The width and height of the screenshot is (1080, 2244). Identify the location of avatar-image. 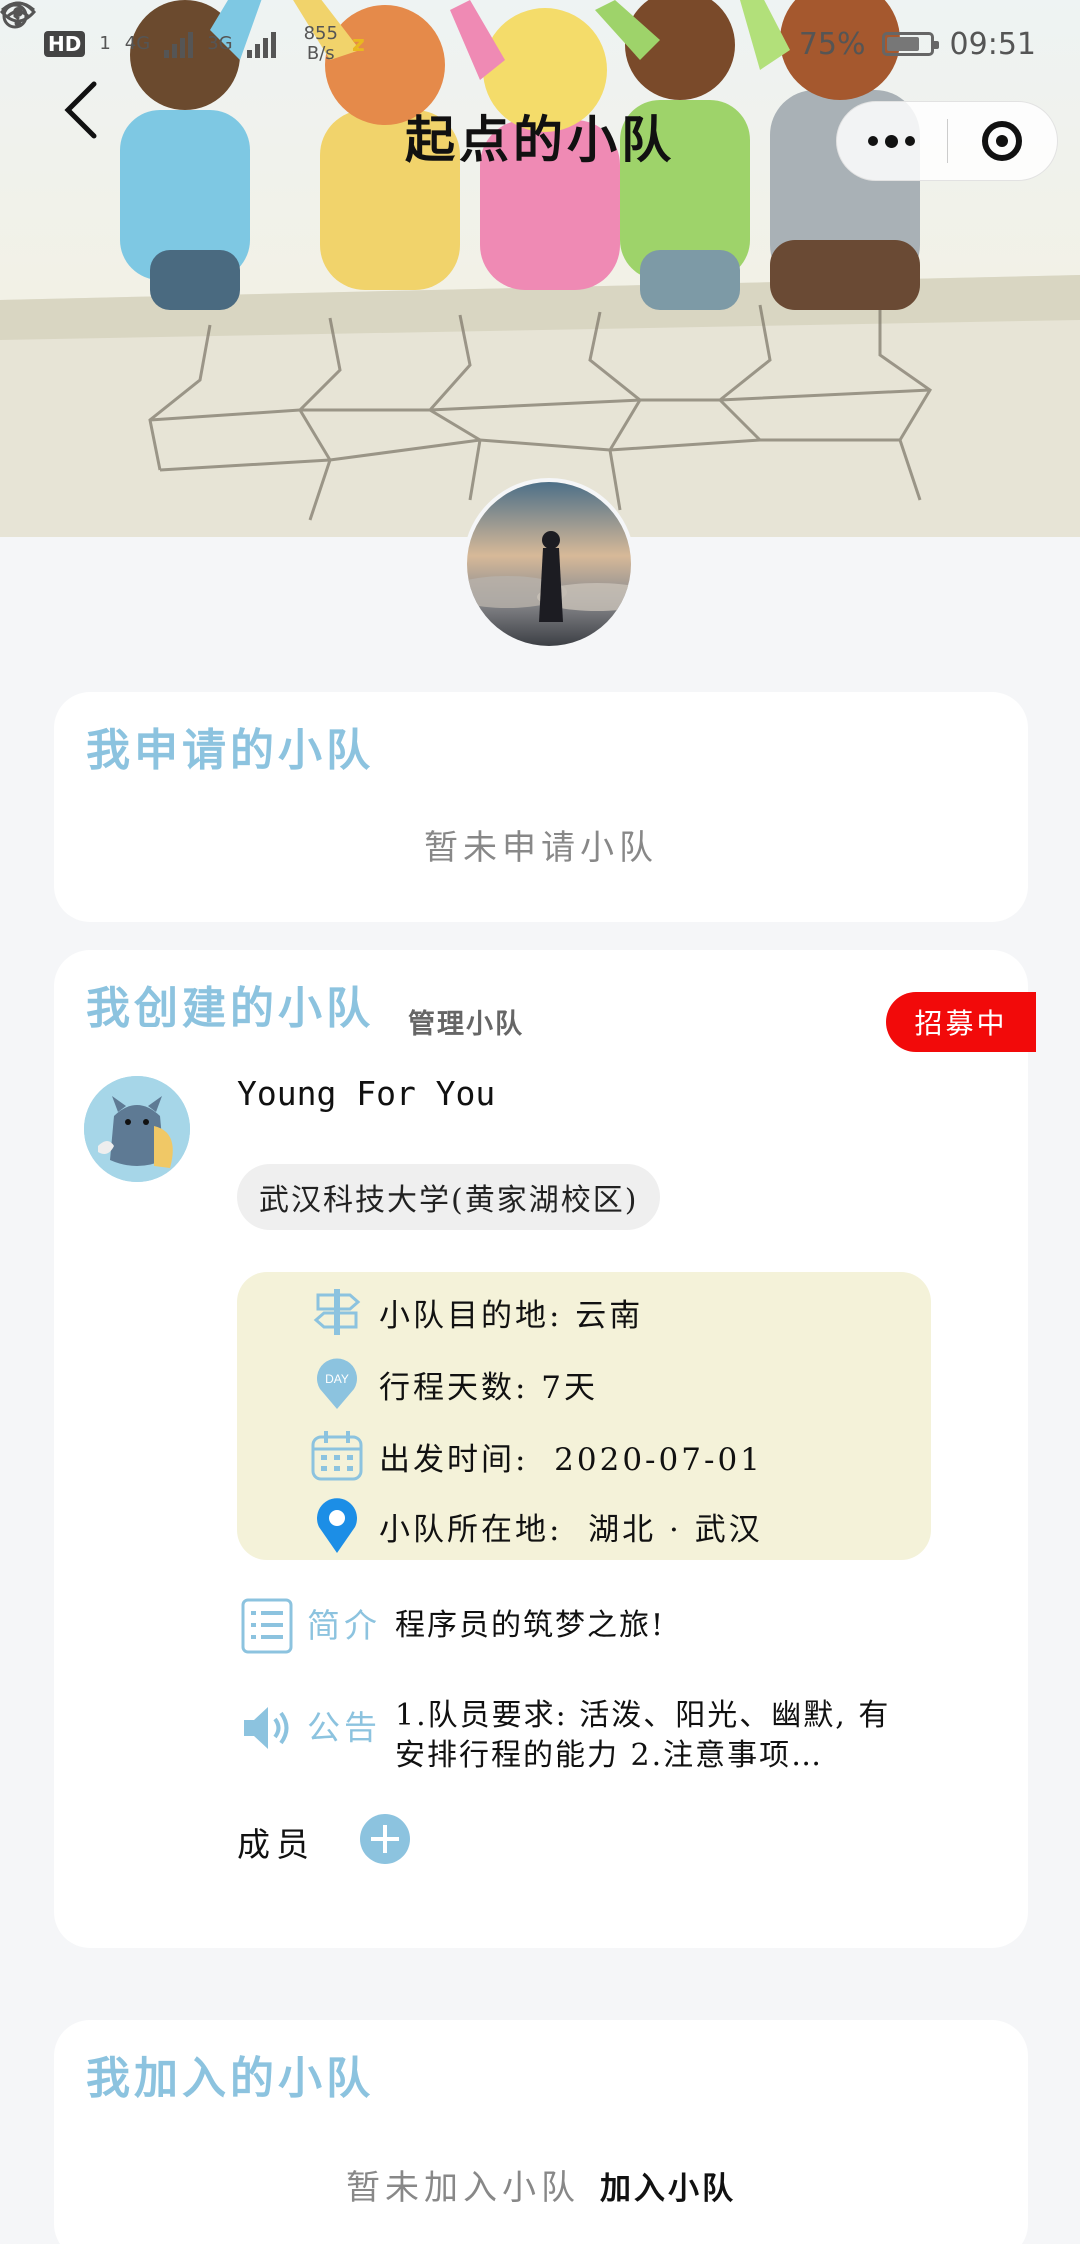
(549, 564).